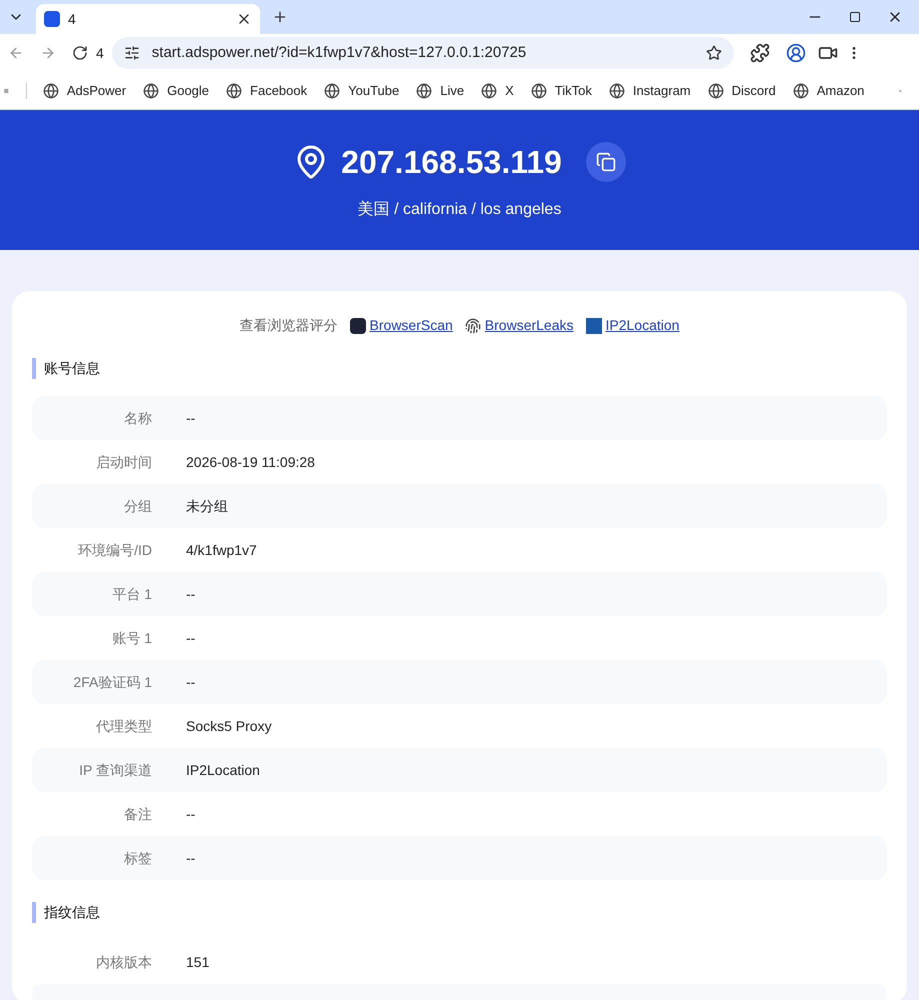 This screenshot has height=1000, width=919. I want to click on back-icon, so click(16, 53).